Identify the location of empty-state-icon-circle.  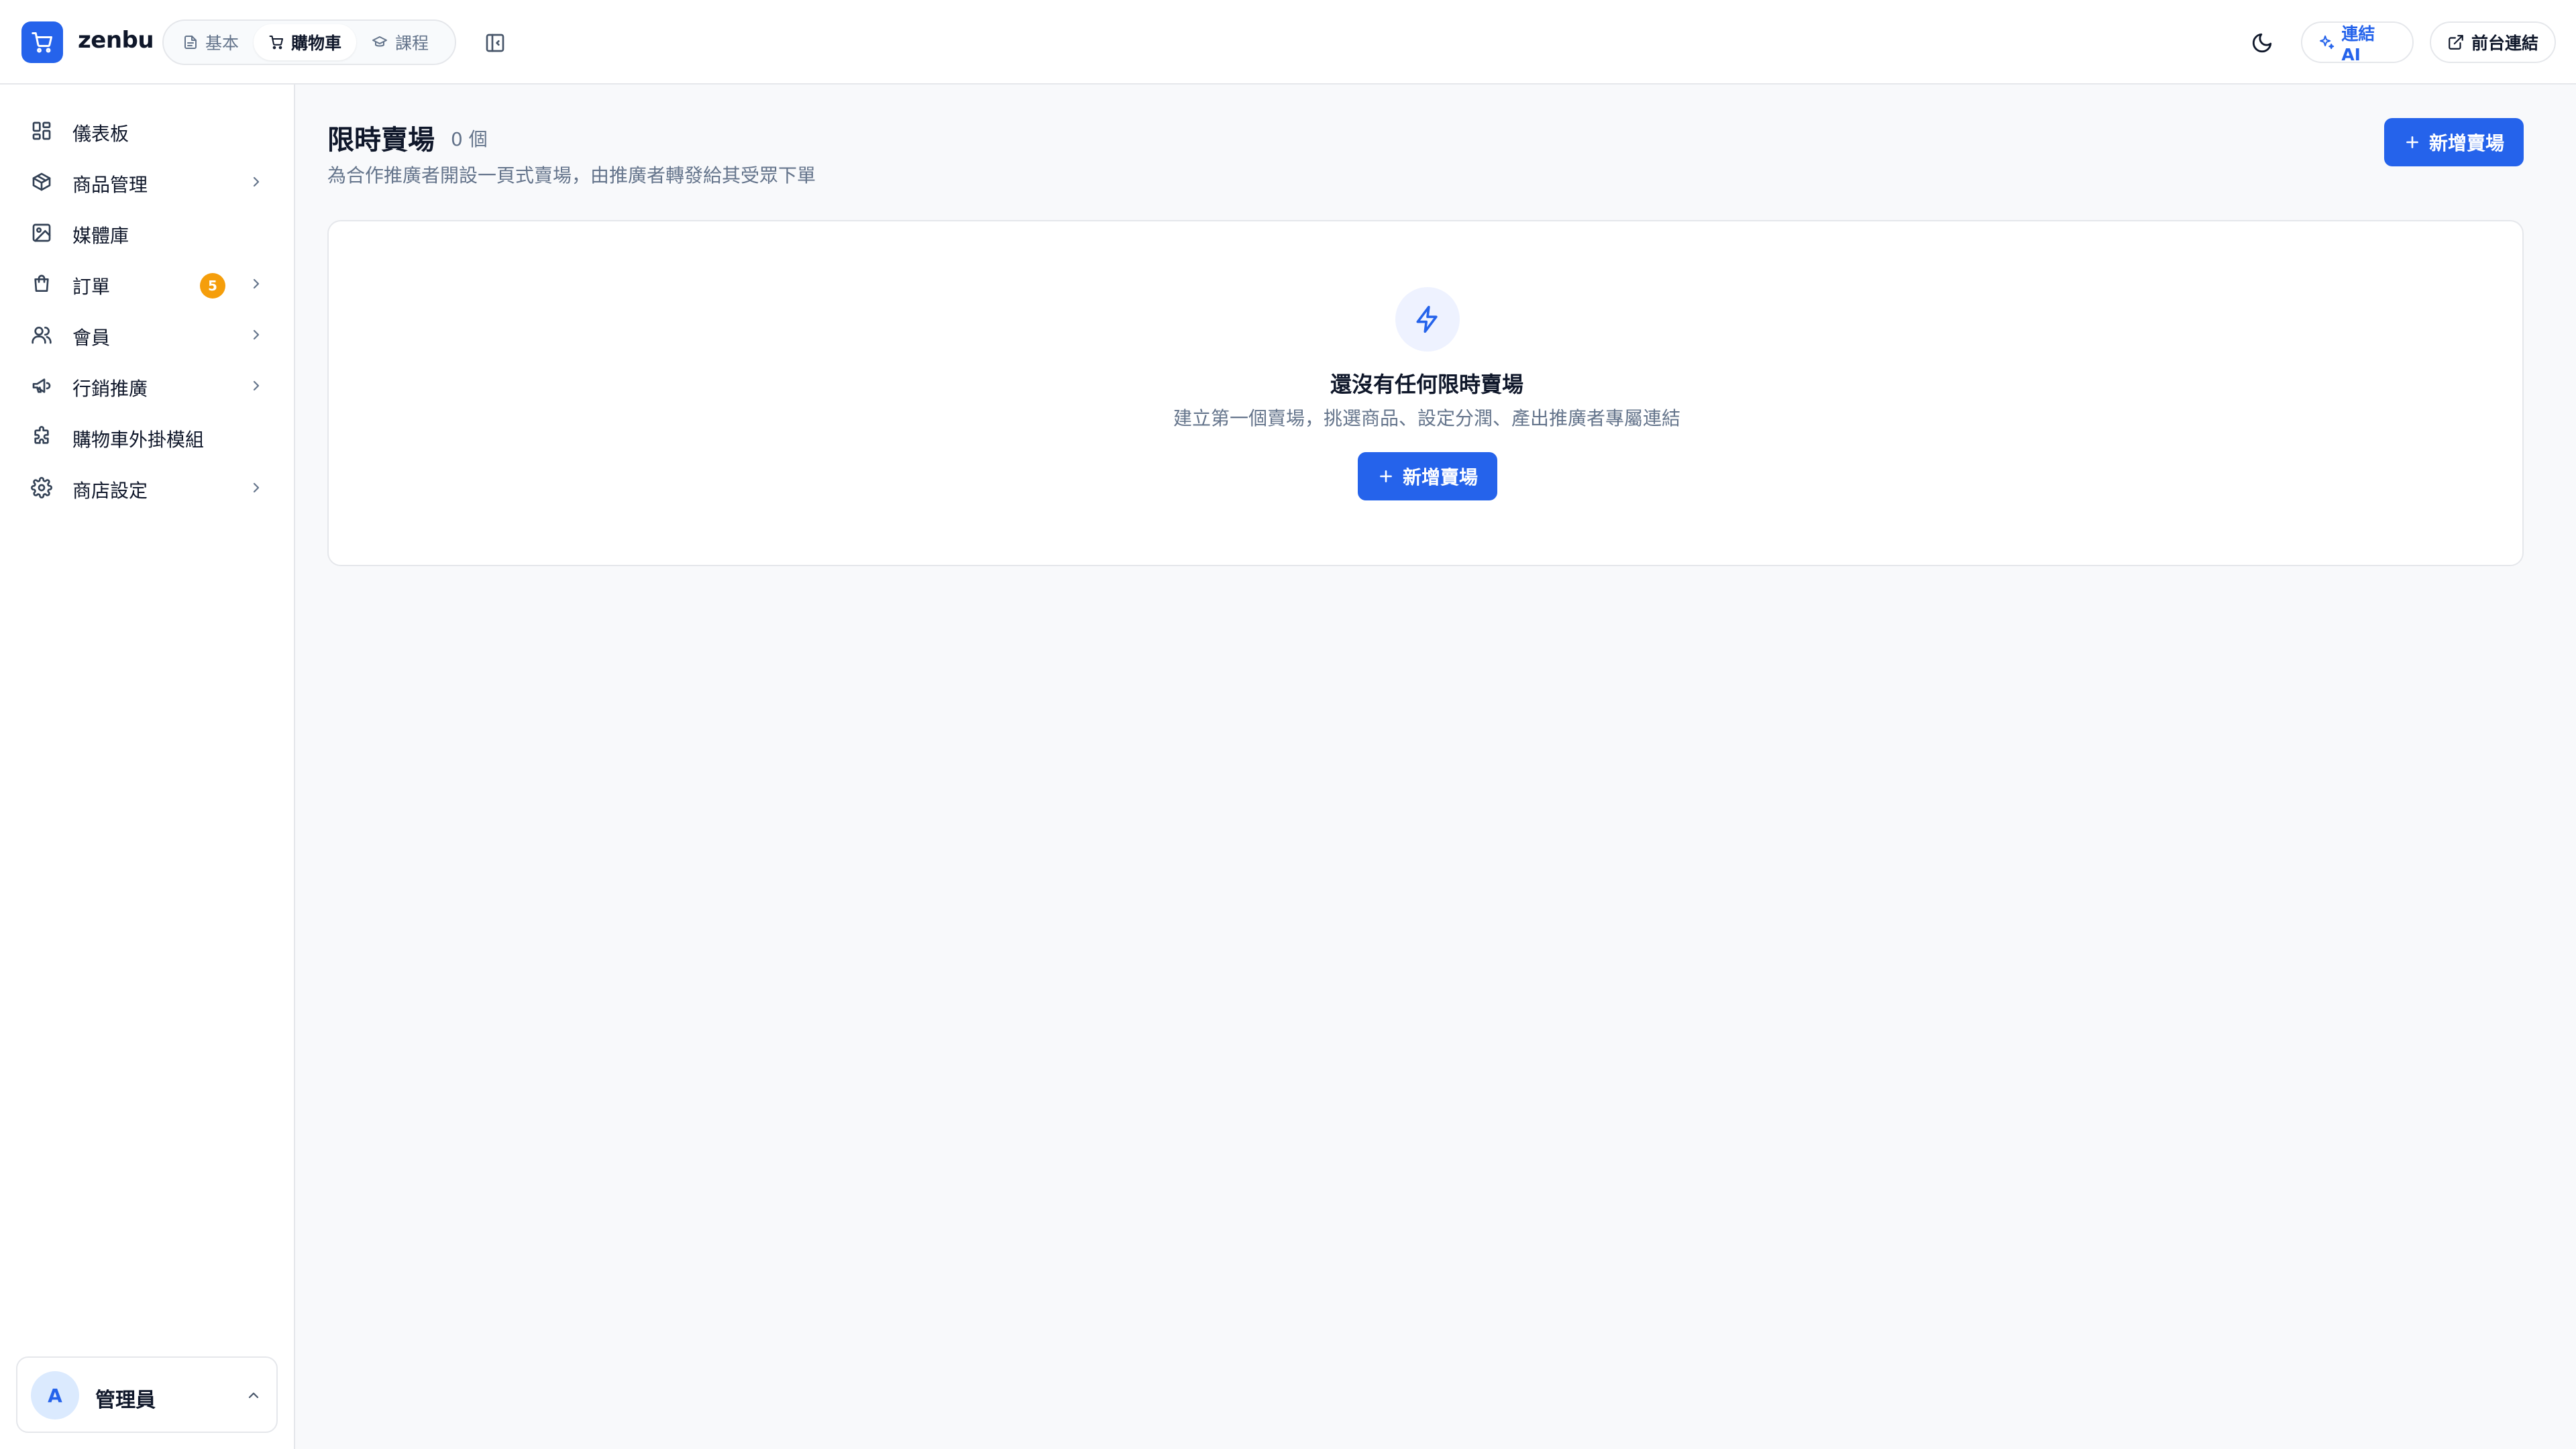
(1427, 319).